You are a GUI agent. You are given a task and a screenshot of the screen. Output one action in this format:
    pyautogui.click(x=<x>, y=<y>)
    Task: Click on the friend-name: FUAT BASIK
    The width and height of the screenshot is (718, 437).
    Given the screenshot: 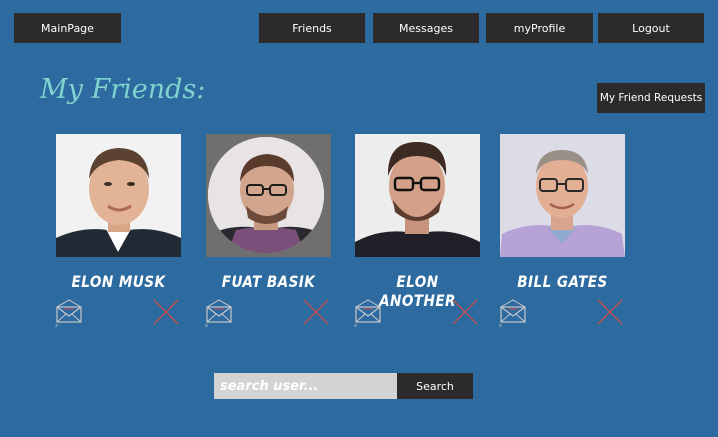 What is the action you would take?
    pyautogui.click(x=268, y=281)
    